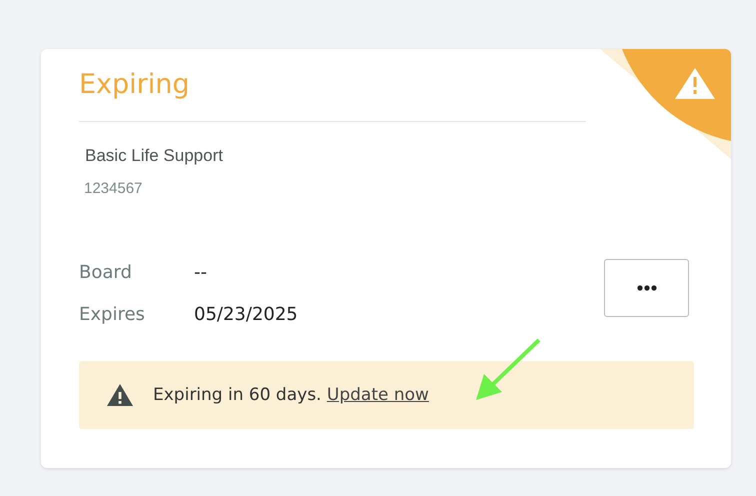  I want to click on detail-label: Expires, so click(112, 315).